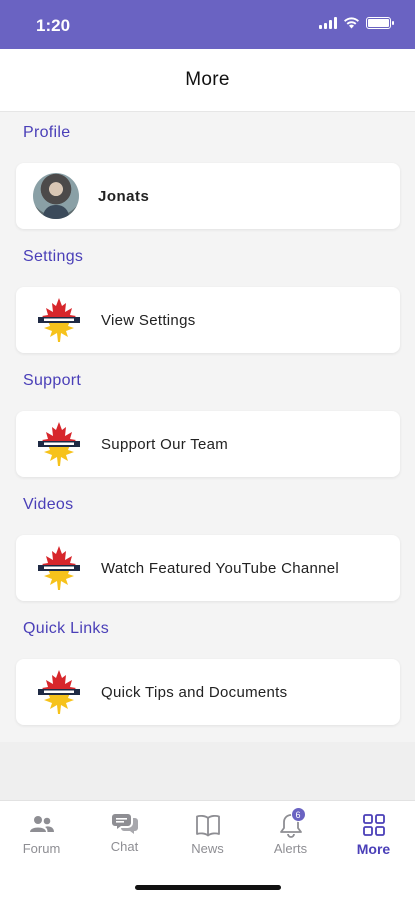 Image resolution: width=415 pixels, height=900 pixels. Describe the element at coordinates (207, 24) in the screenshot. I see `status-bar: 1:20` at that location.